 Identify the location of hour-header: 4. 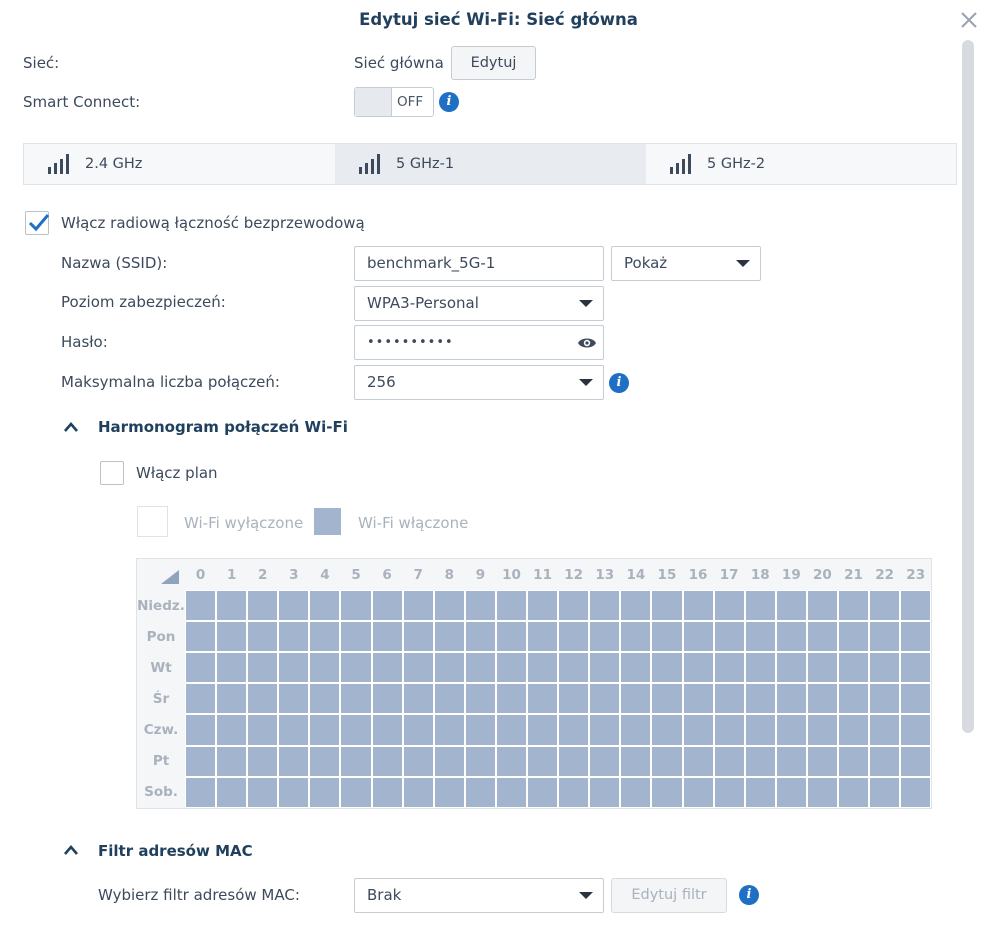
(324, 574).